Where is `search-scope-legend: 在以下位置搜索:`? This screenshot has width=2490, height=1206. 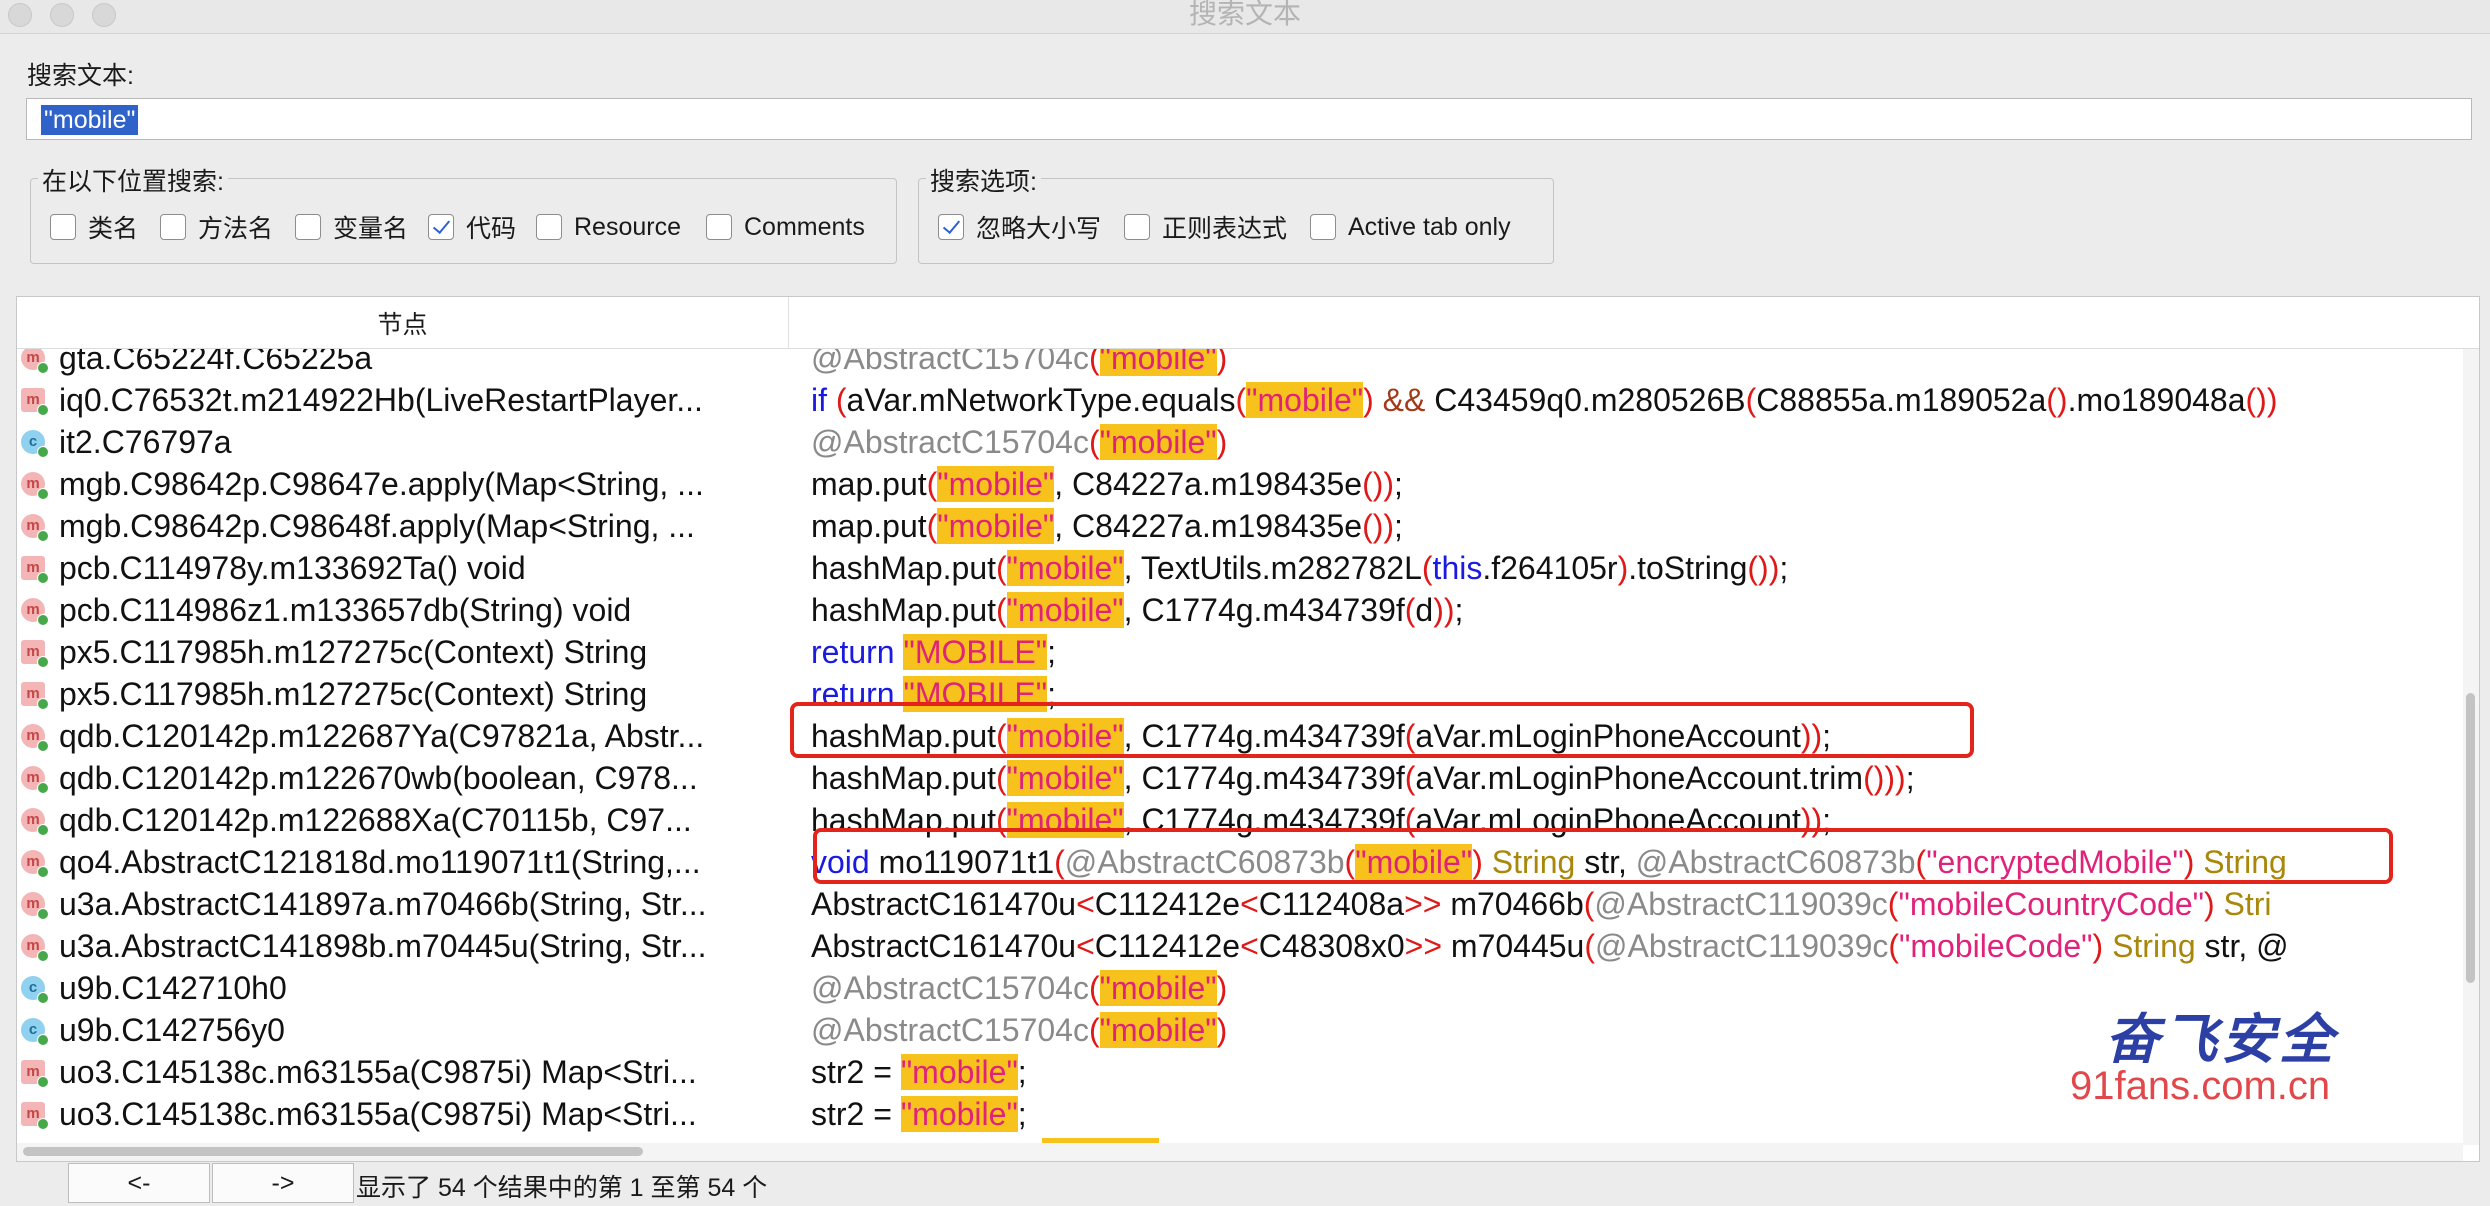
search-scope-legend: 在以下位置搜索: is located at coordinates (133, 180).